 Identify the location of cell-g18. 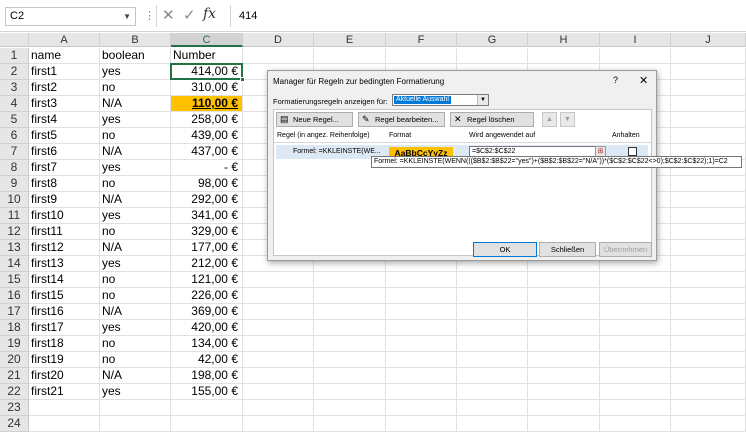
(492, 328).